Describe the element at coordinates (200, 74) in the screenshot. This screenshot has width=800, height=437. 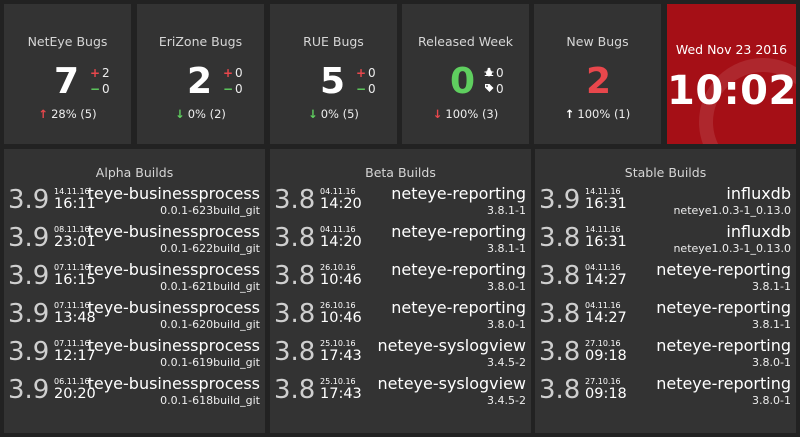
I see `stat-tile-erizone-bugs: EriZone Bugs 2 +0 −0 ↓ 0% (2)` at that location.